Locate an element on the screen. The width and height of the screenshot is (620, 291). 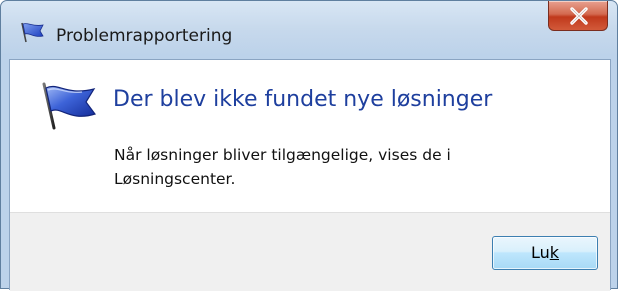
close-icon is located at coordinates (579, 16).